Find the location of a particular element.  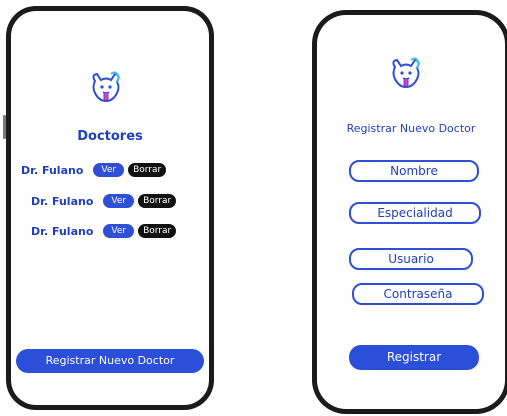

name-field: Nombre is located at coordinates (414, 171).